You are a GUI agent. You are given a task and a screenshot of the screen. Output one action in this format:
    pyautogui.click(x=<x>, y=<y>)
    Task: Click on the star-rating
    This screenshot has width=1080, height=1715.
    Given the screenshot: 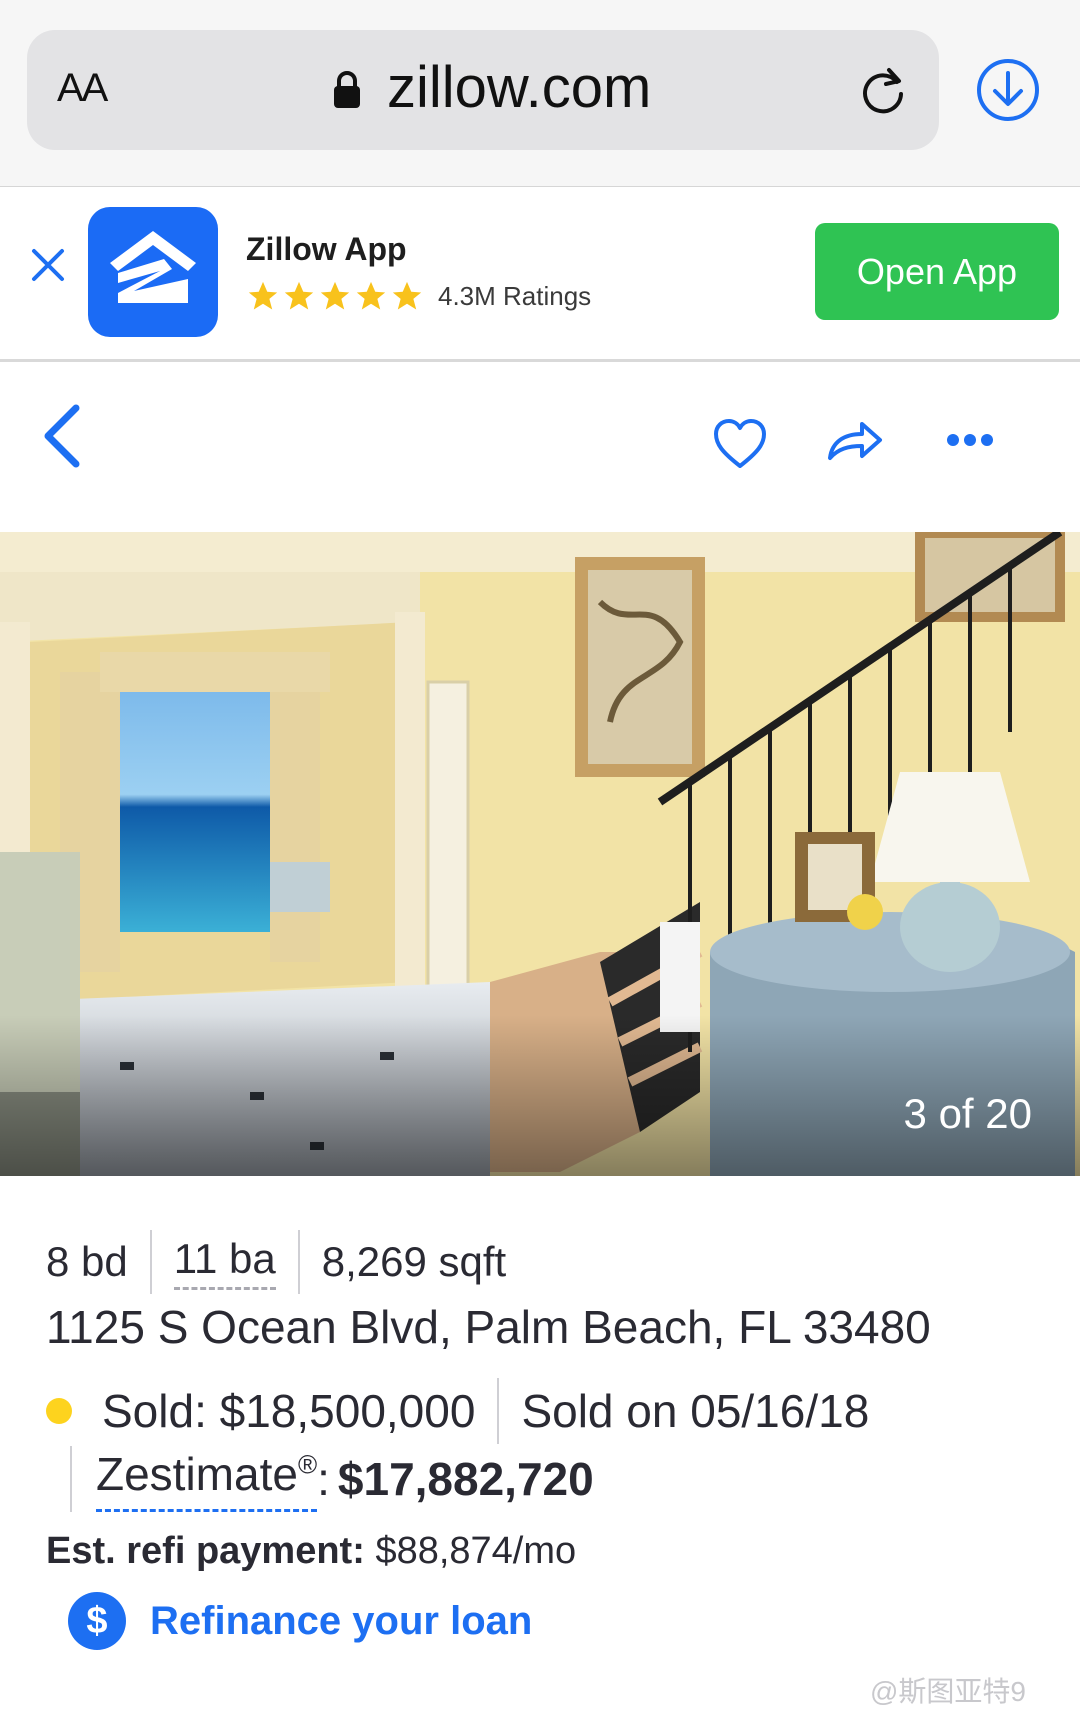 What is the action you would take?
    pyautogui.click(x=335, y=296)
    